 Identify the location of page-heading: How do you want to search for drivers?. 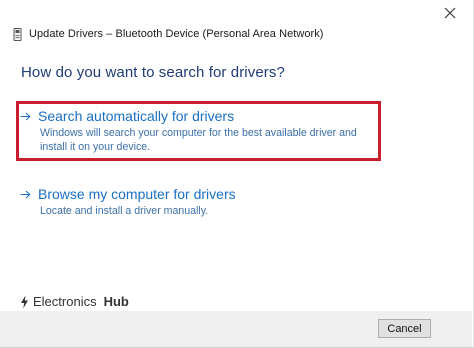
(153, 72).